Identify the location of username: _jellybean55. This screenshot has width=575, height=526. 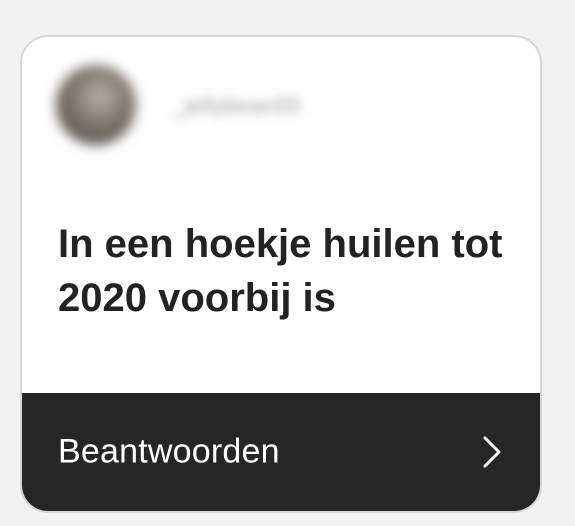
(237, 105).